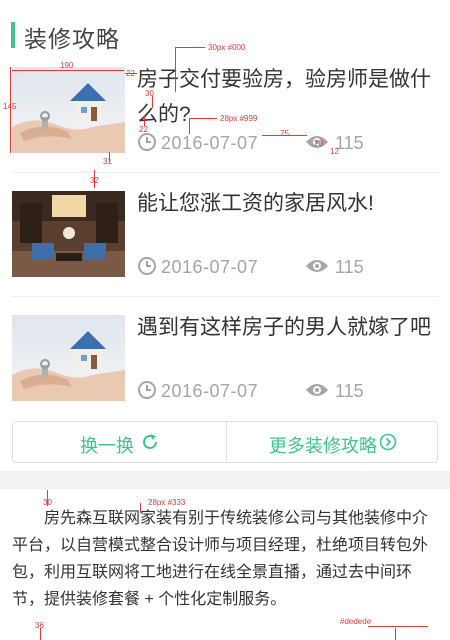 The height and width of the screenshot is (640, 450). What do you see at coordinates (150, 441) in the screenshot?
I see `refresh-icon` at bounding box center [150, 441].